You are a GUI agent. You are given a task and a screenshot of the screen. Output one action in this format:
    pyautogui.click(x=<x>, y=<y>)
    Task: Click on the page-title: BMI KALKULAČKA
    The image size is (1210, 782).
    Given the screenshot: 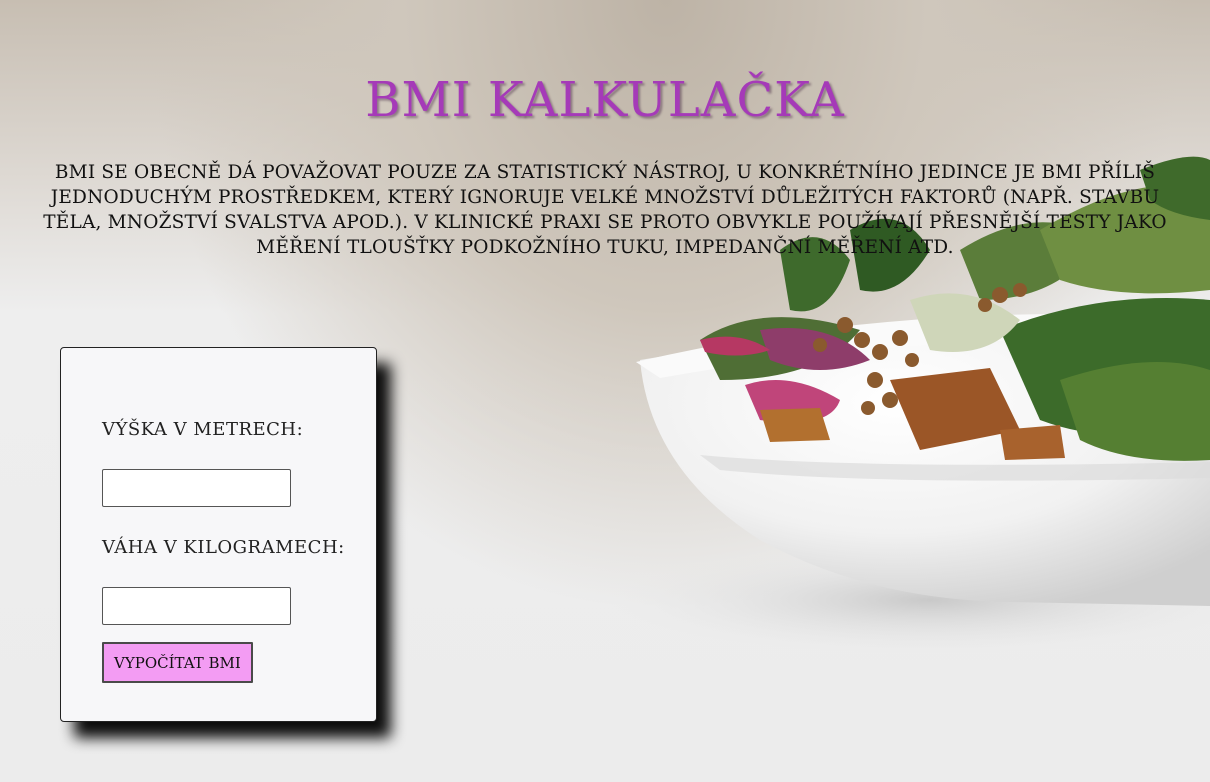 What is the action you would take?
    pyautogui.click(x=605, y=100)
    